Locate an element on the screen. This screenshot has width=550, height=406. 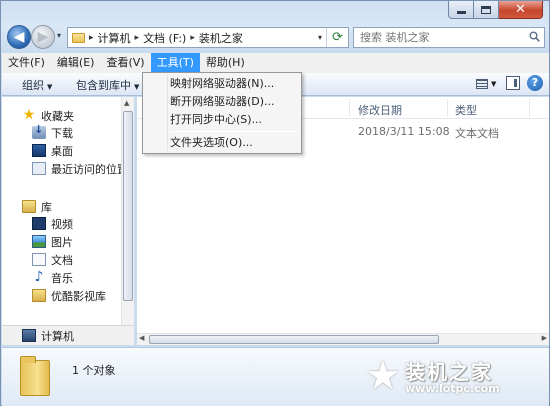
watermark-logo: ★ 装机之家 www.lotpc.com is located at coordinates (450, 378).